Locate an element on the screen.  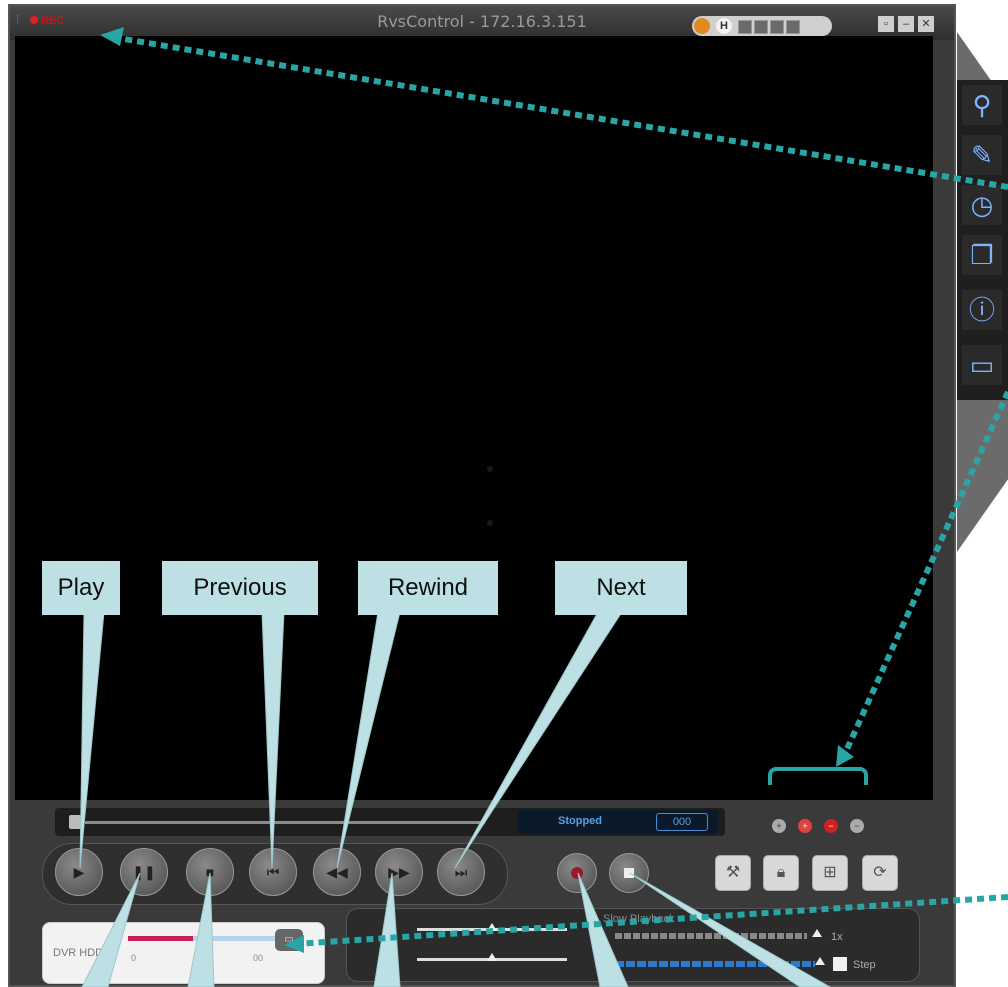
hdd-arrowhead is located at coordinates (294, 944).